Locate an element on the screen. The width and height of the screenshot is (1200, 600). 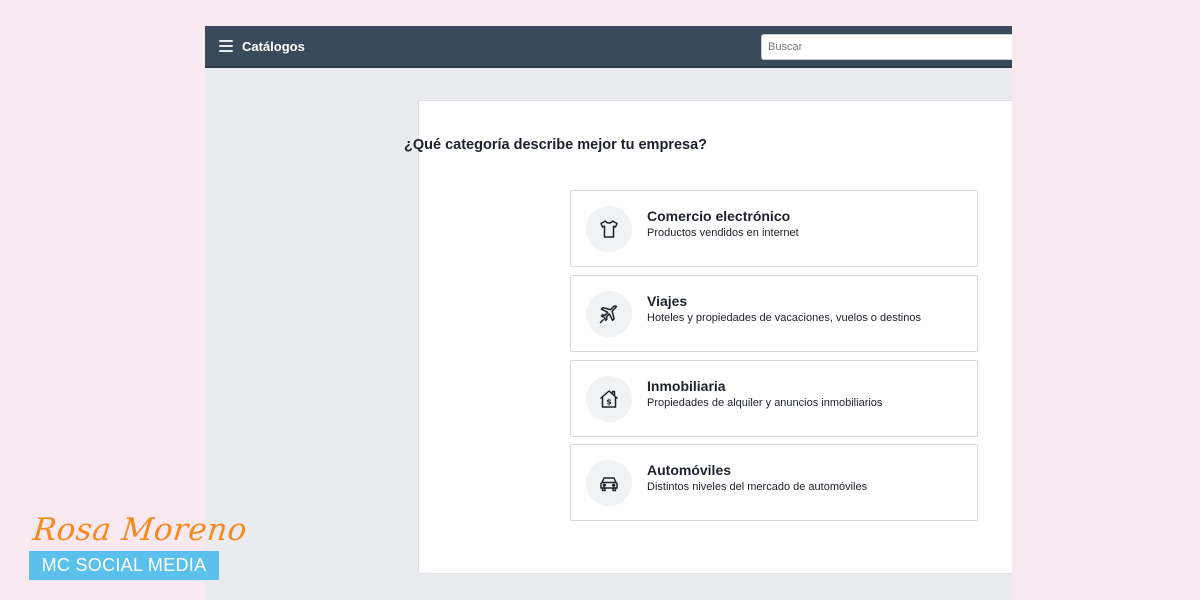
car-icon is located at coordinates (609, 484).